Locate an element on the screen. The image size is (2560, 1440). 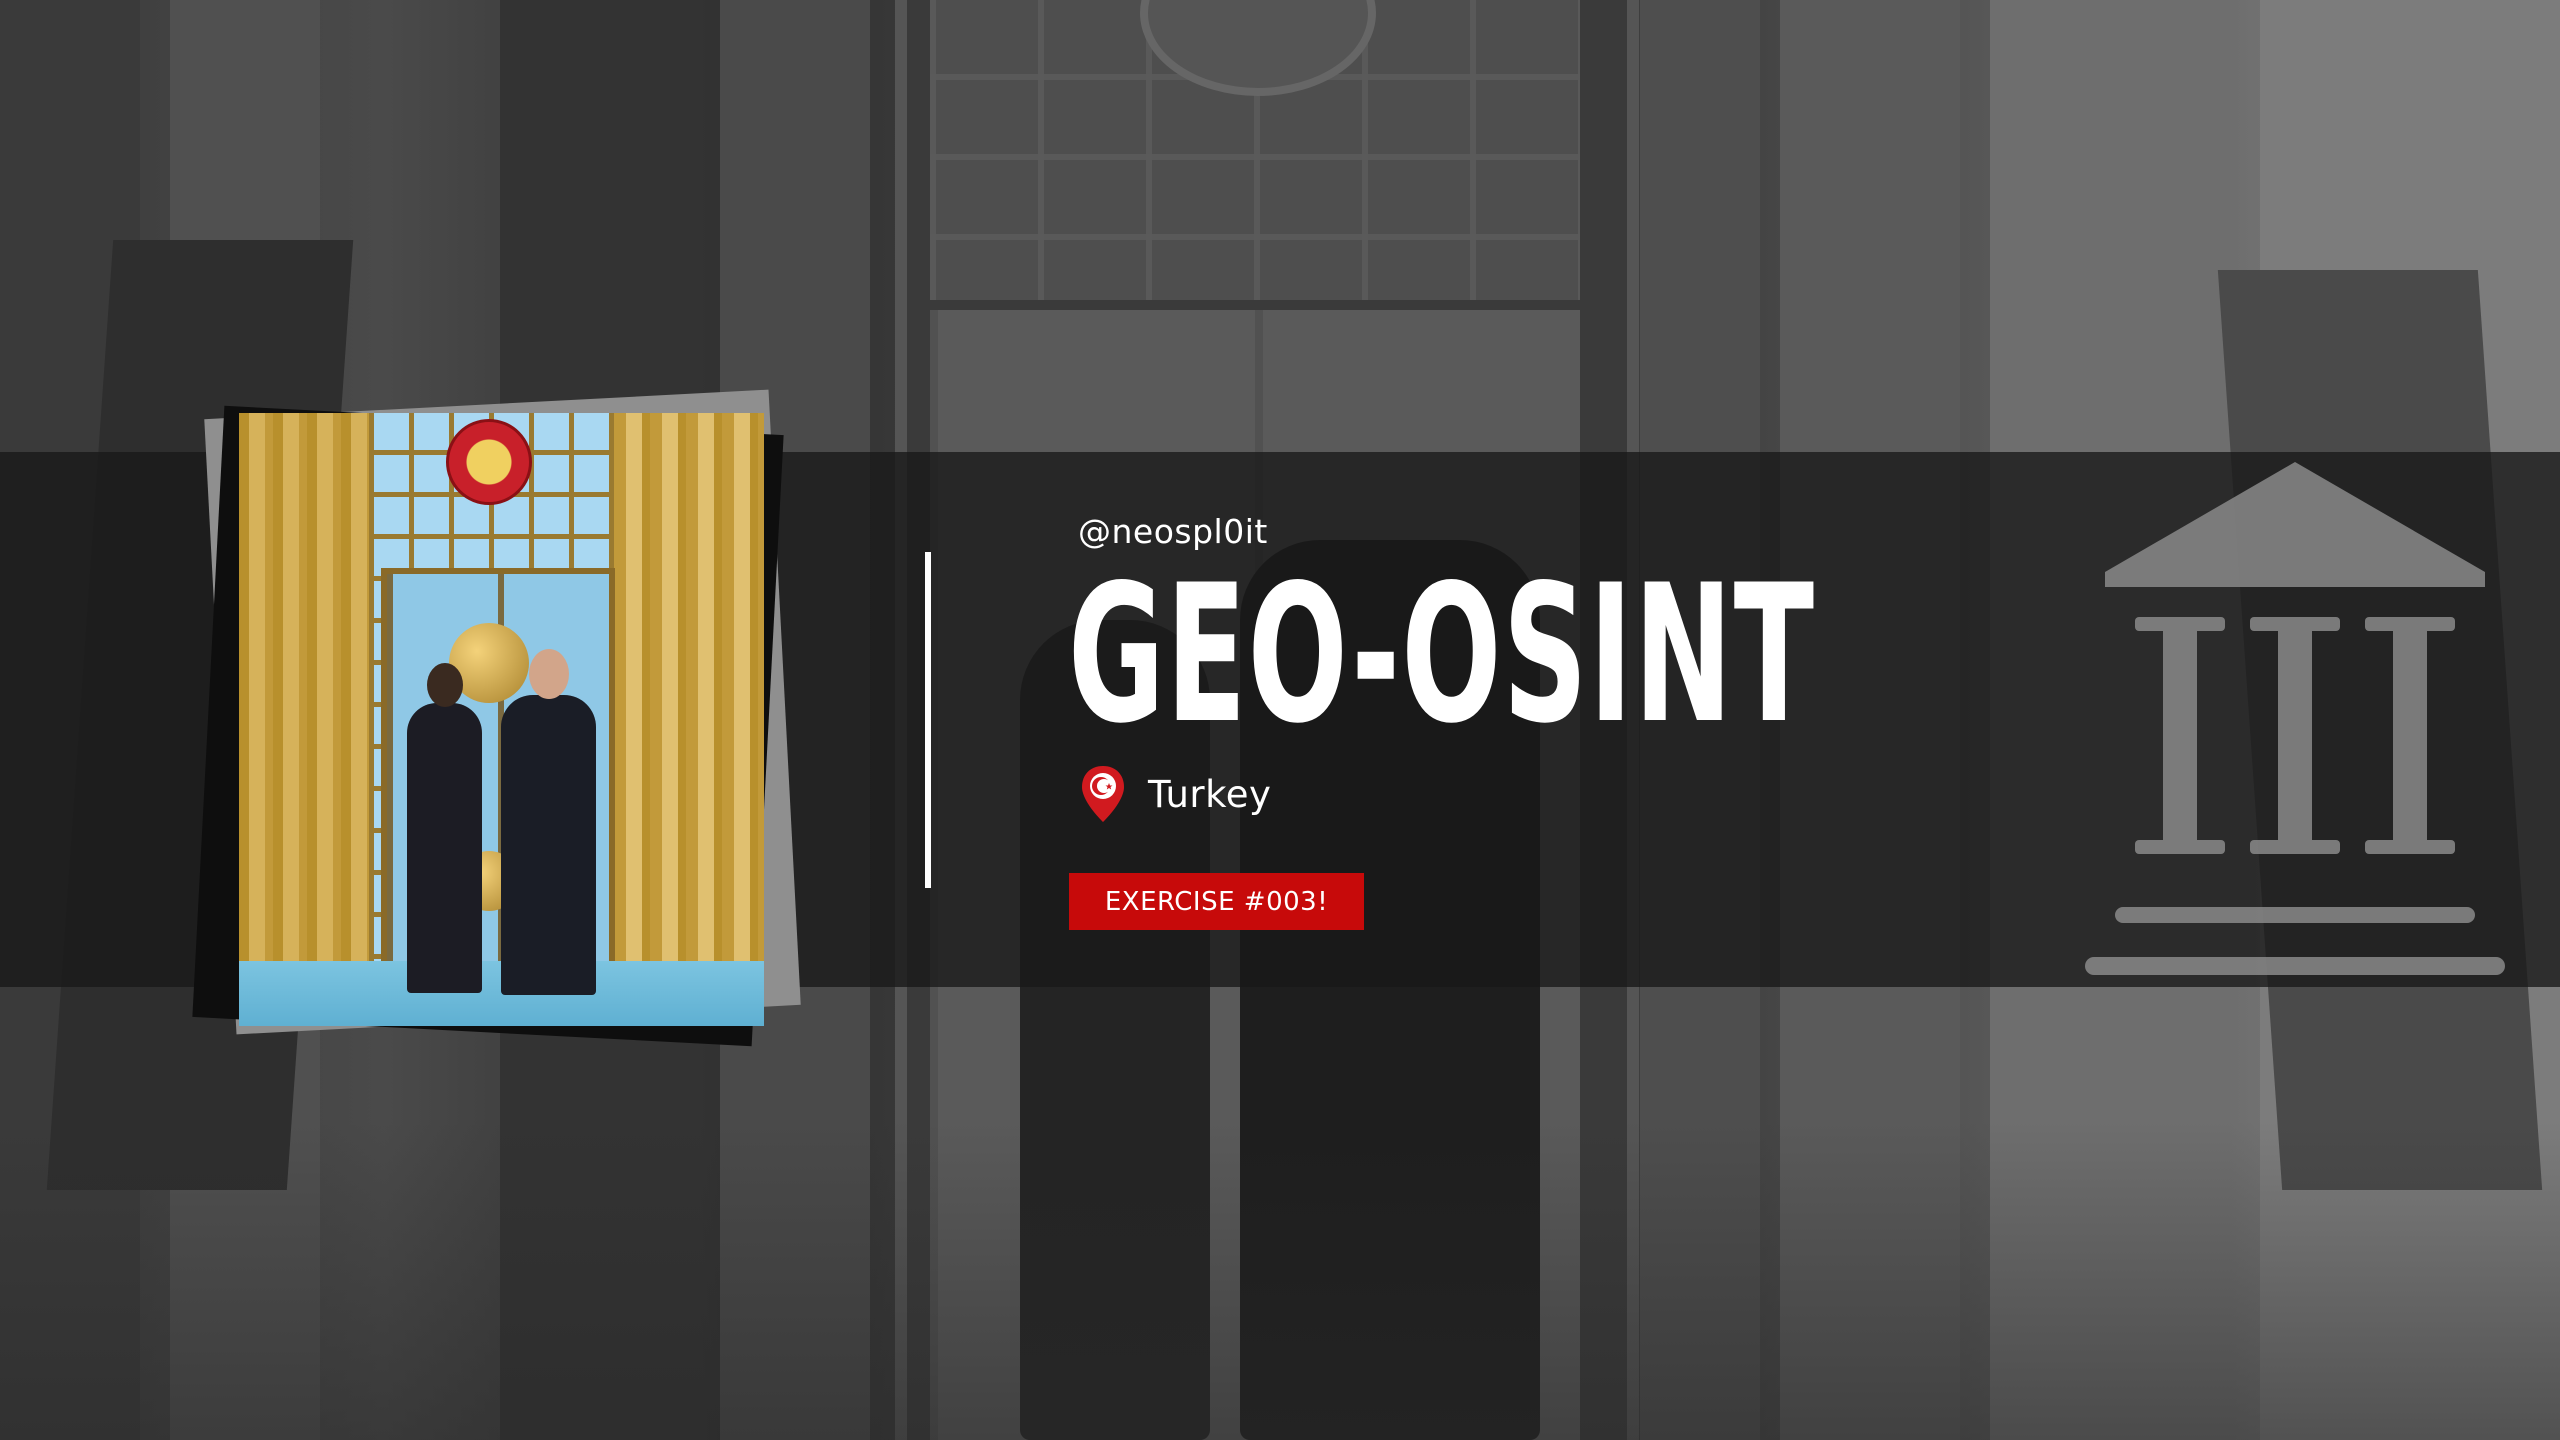
location-label: Turkey is located at coordinates (1210, 794).